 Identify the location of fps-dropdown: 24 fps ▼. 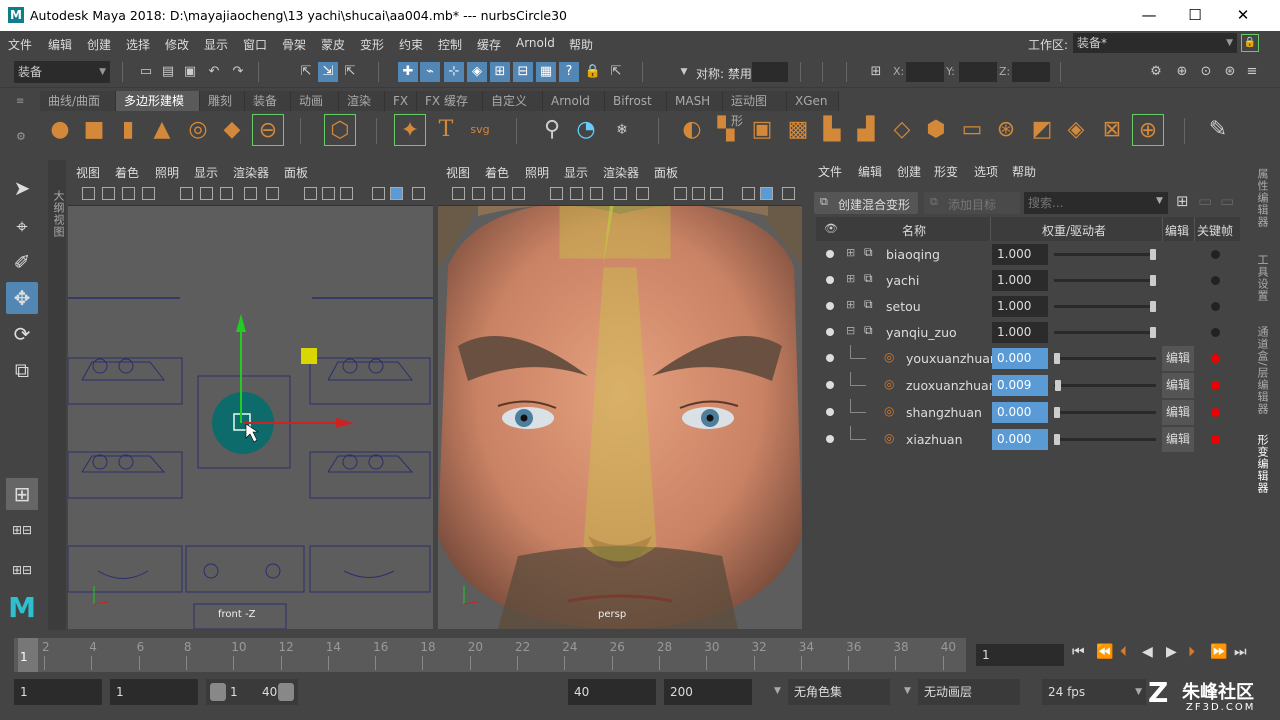
(1094, 692).